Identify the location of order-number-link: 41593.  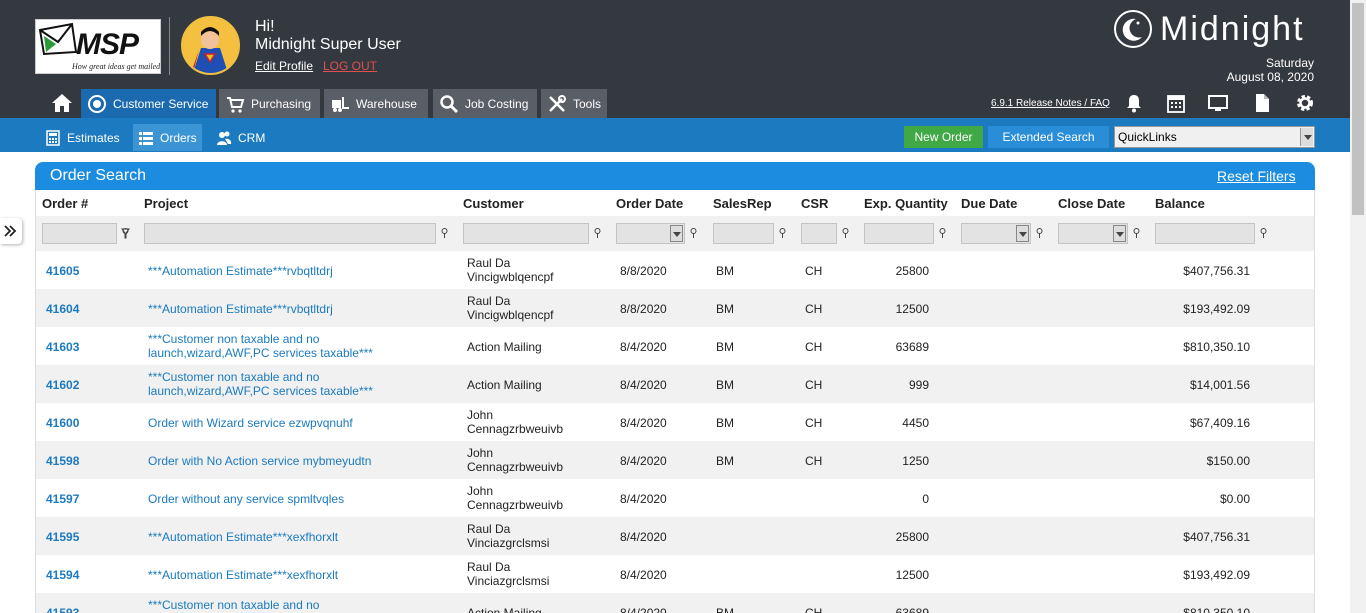
(62, 609).